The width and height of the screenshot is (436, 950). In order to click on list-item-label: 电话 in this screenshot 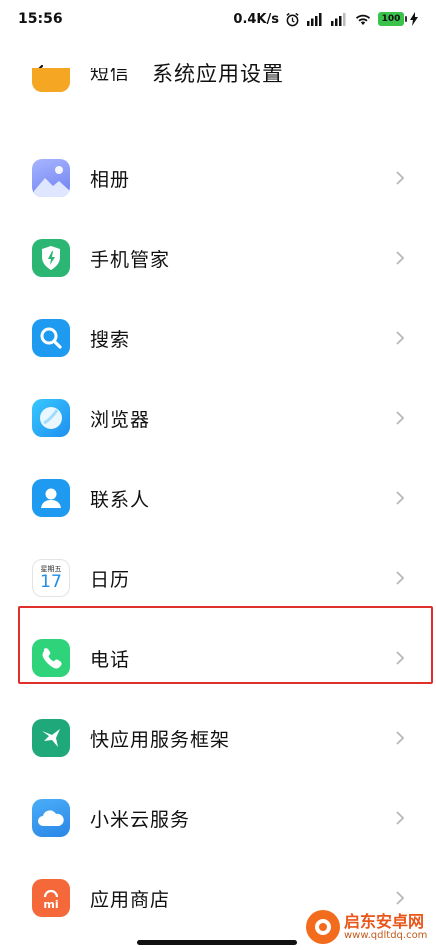, I will do `click(110, 659)`.